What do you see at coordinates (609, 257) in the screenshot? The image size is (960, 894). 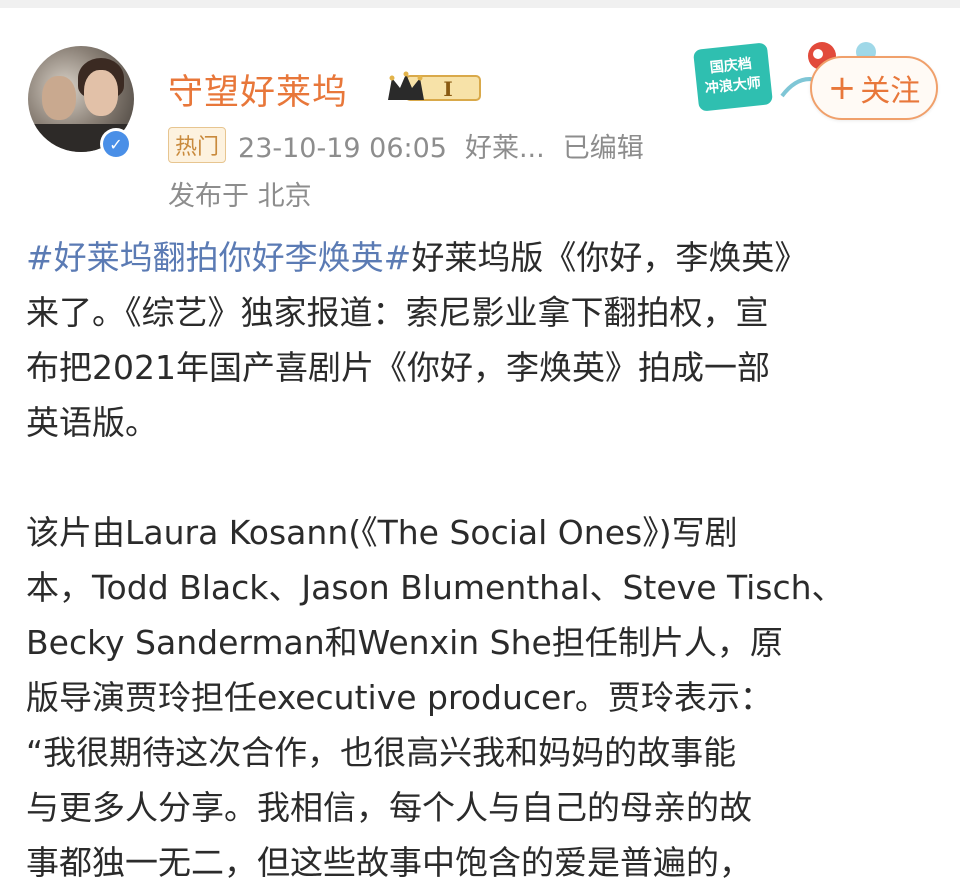 I see `body-line-1-text: 好莱坞版《你好，李焕英》` at bounding box center [609, 257].